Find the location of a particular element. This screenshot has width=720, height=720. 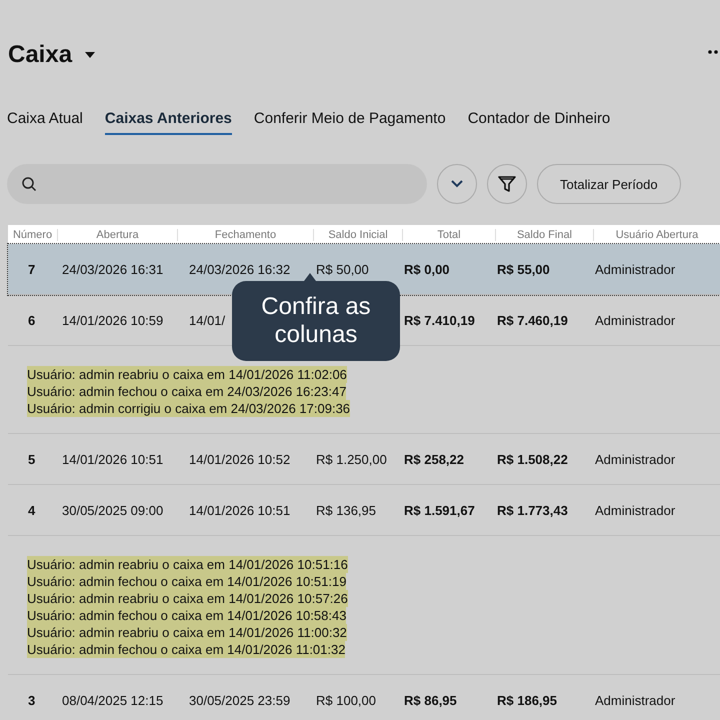

table-cell: 30/05/2025 23:59 is located at coordinates (239, 700).